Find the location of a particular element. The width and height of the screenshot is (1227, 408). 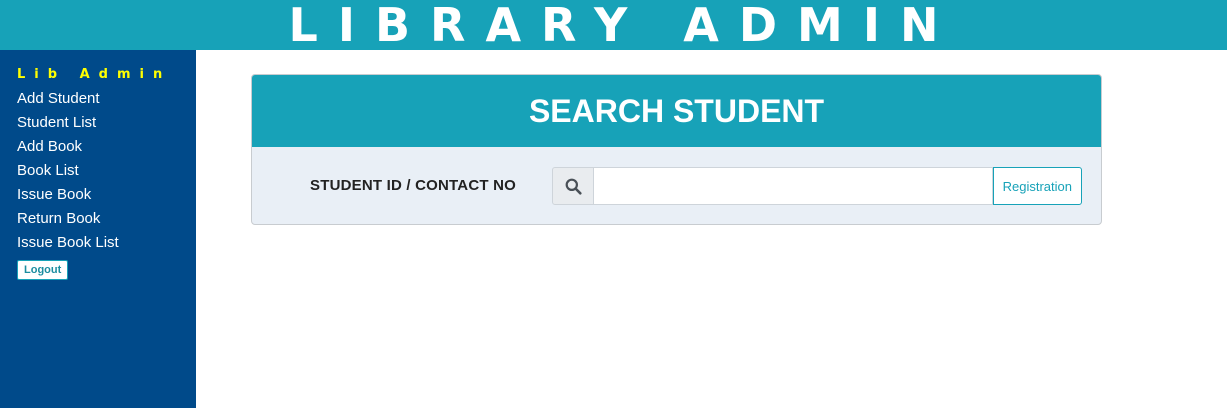

card-title: SEARCH STUDENT is located at coordinates (676, 110).